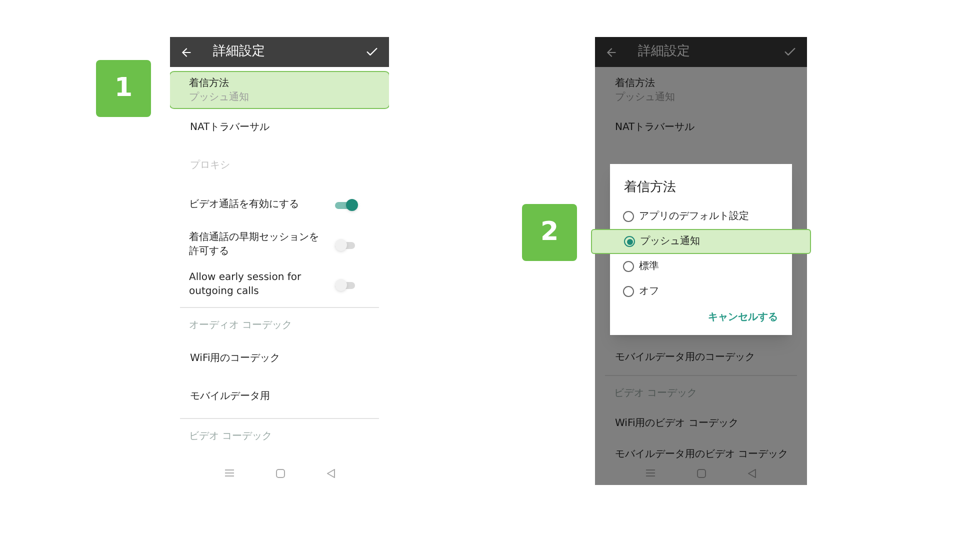 The height and width of the screenshot is (540, 960). I want to click on setting-title: 着信通話の早期セッションを許可する, so click(254, 245).